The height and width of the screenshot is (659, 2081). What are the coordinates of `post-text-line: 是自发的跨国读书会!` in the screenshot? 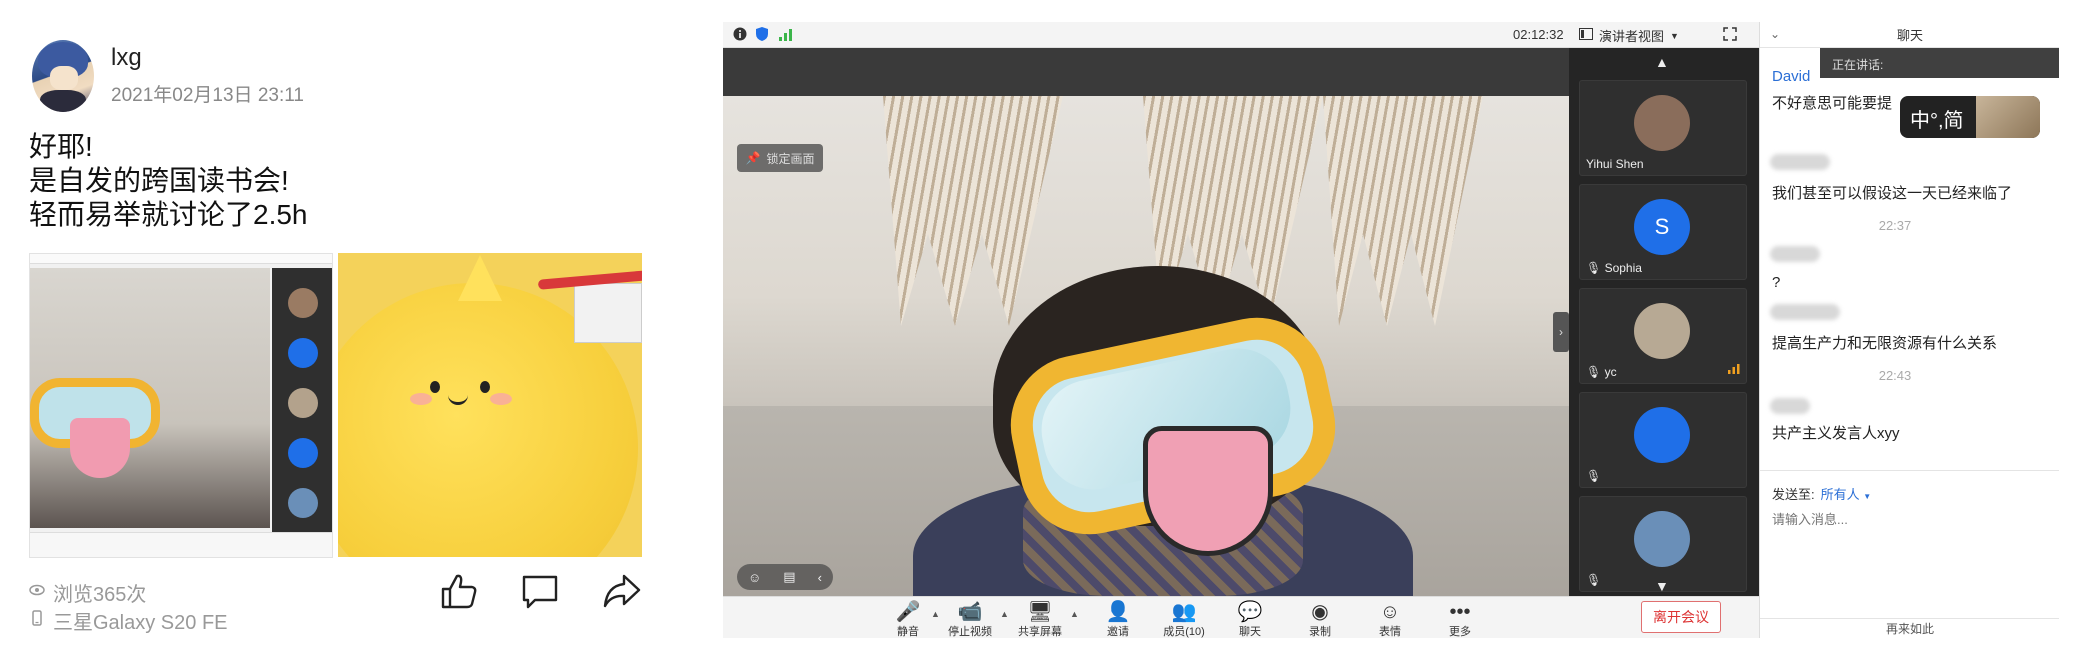 It's located at (159, 180).